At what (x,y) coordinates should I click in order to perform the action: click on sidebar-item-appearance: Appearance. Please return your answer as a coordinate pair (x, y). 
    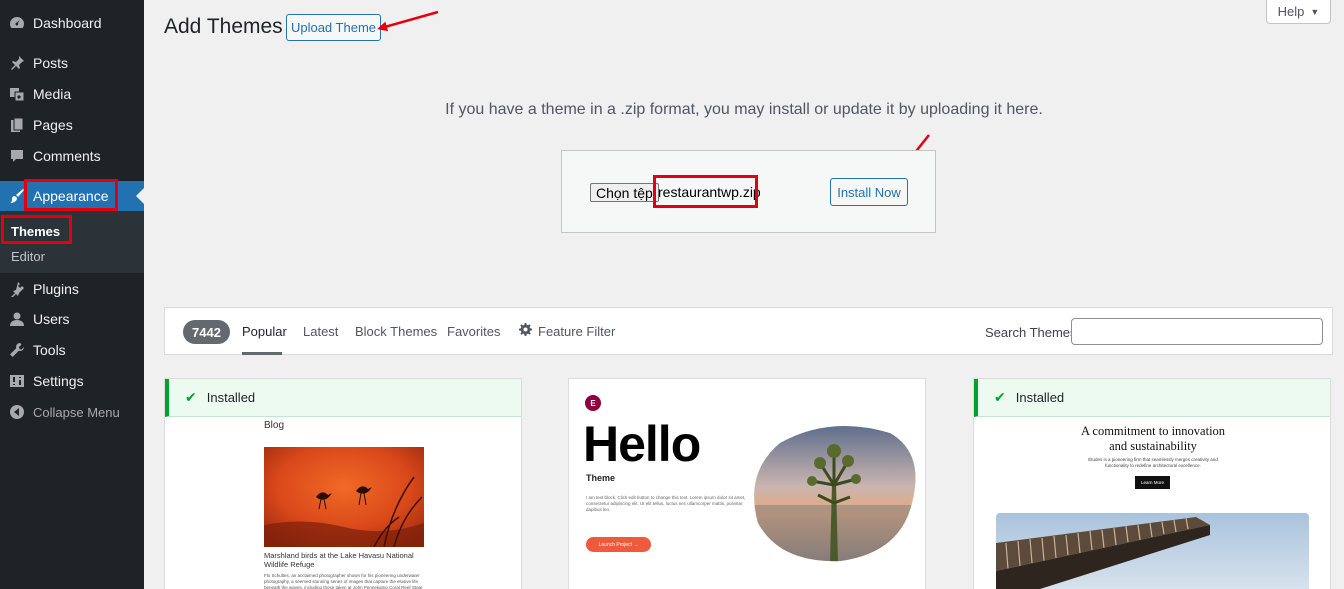
    Looking at the image, I should click on (72, 196).